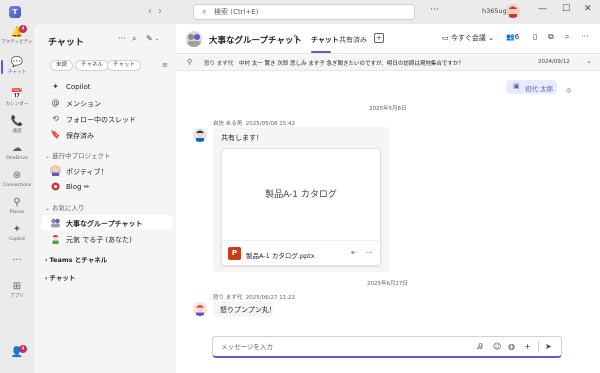 The image size is (600, 373). What do you see at coordinates (78, 155) in the screenshot?
I see `section-projects: ⌄ 進行中プロジェクト` at bounding box center [78, 155].